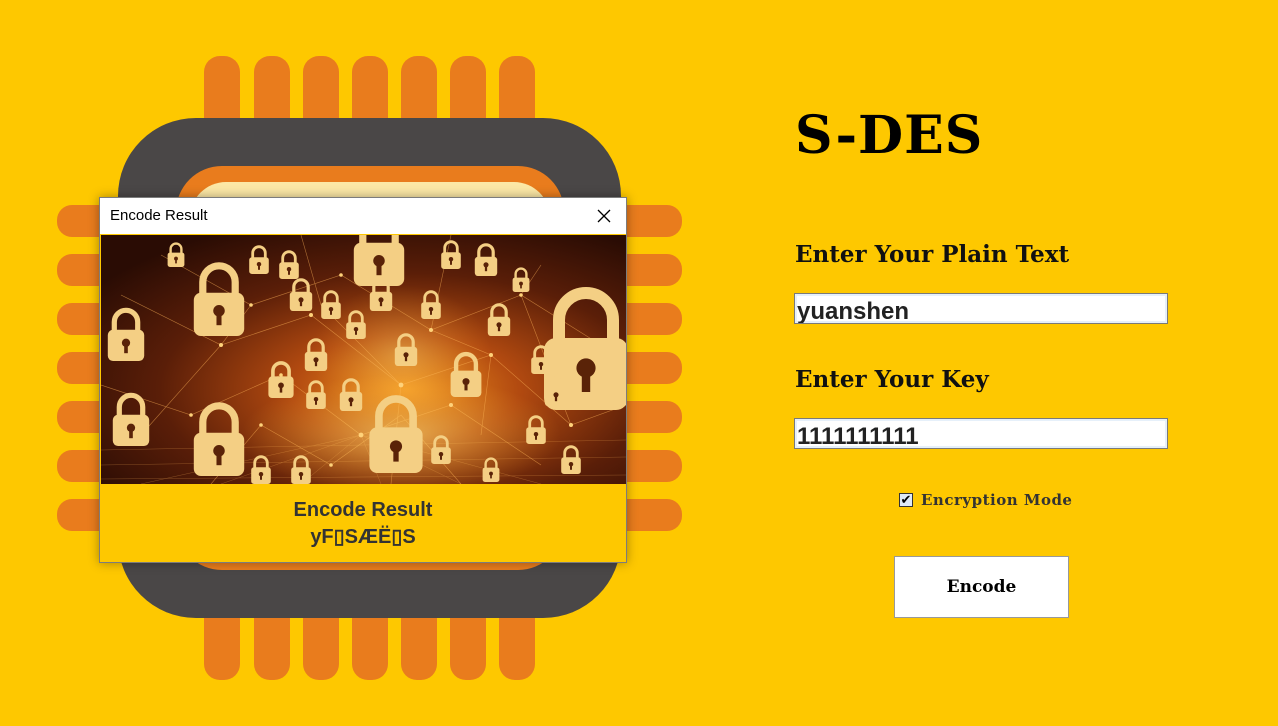 Image resolution: width=1278 pixels, height=726 pixels. Describe the element at coordinates (363, 537) in the screenshot. I see `result-ciphertext: yF▯SÆË▯S` at that location.